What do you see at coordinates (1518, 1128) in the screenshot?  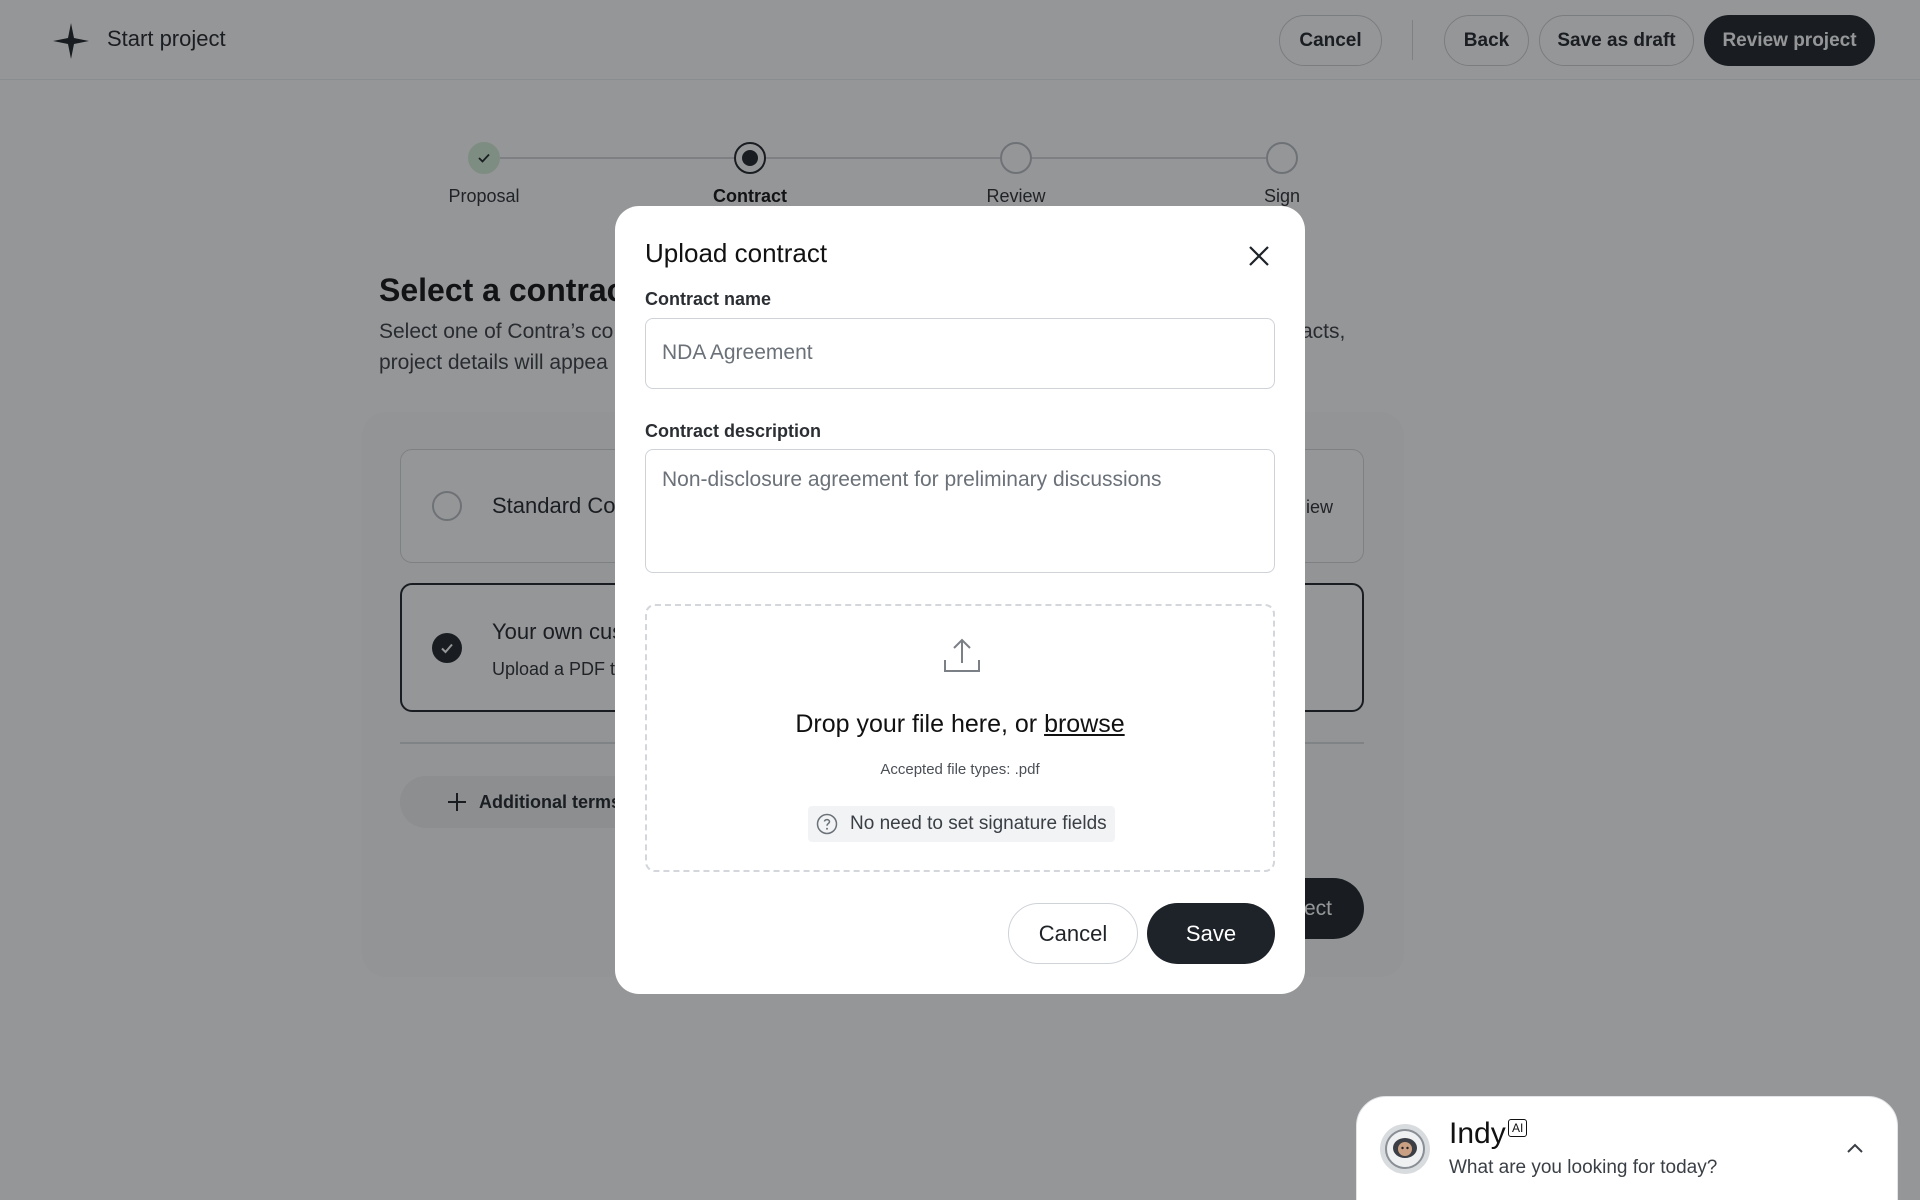 I see `ai-badge: AI` at bounding box center [1518, 1128].